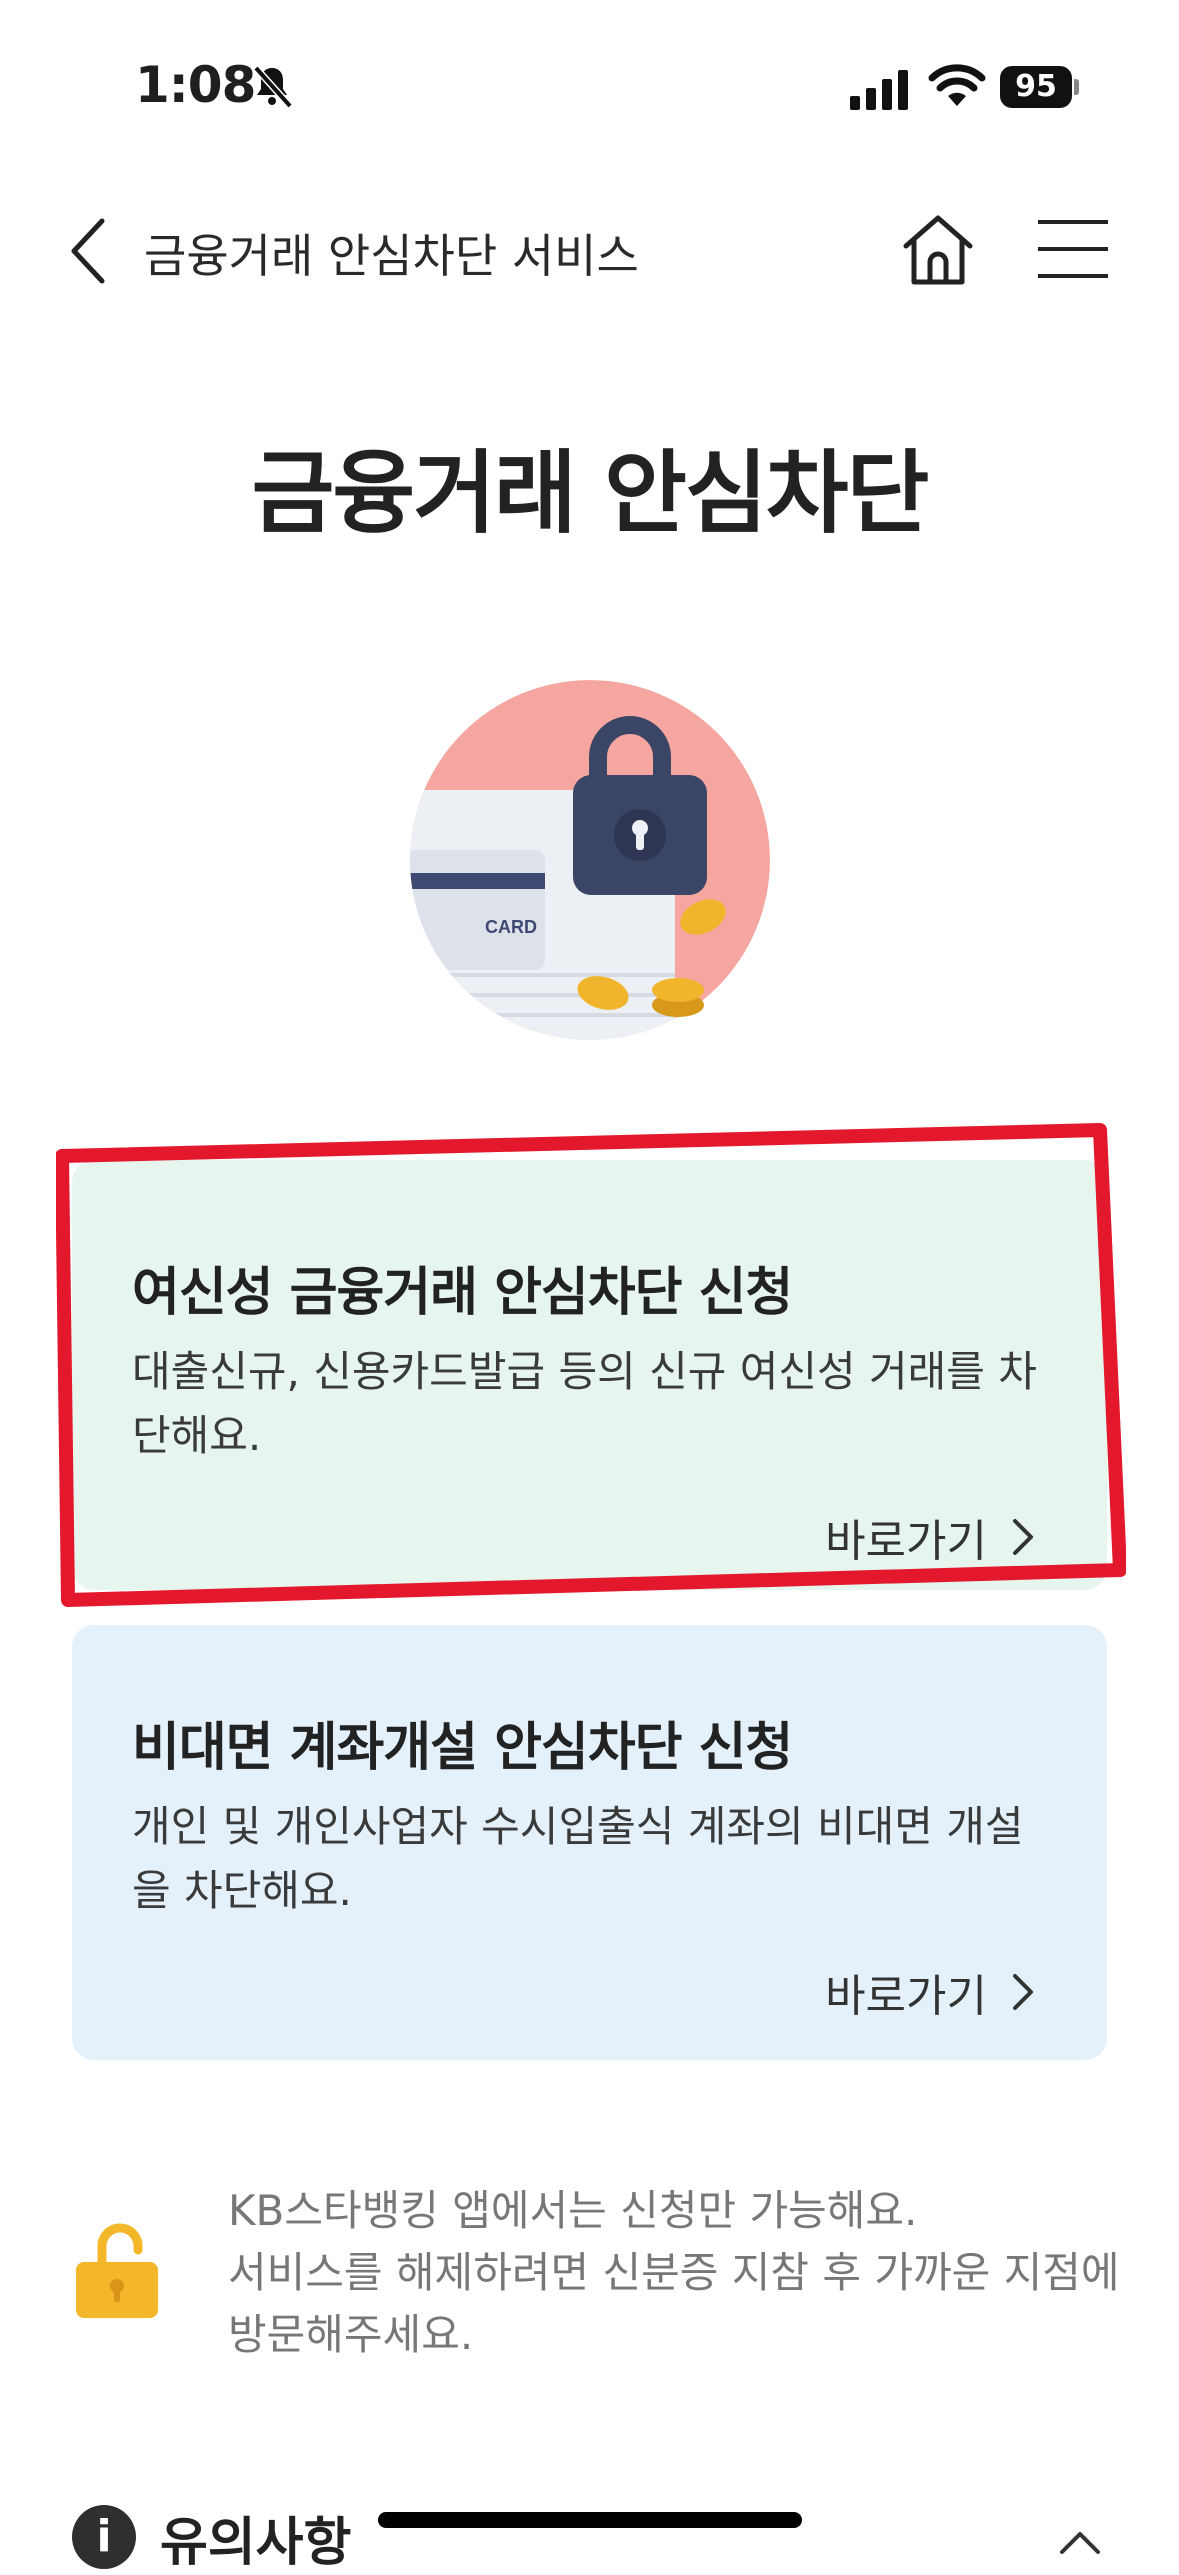 The height and width of the screenshot is (2575, 1179). What do you see at coordinates (87, 251) in the screenshot?
I see `back-arrow-icon` at bounding box center [87, 251].